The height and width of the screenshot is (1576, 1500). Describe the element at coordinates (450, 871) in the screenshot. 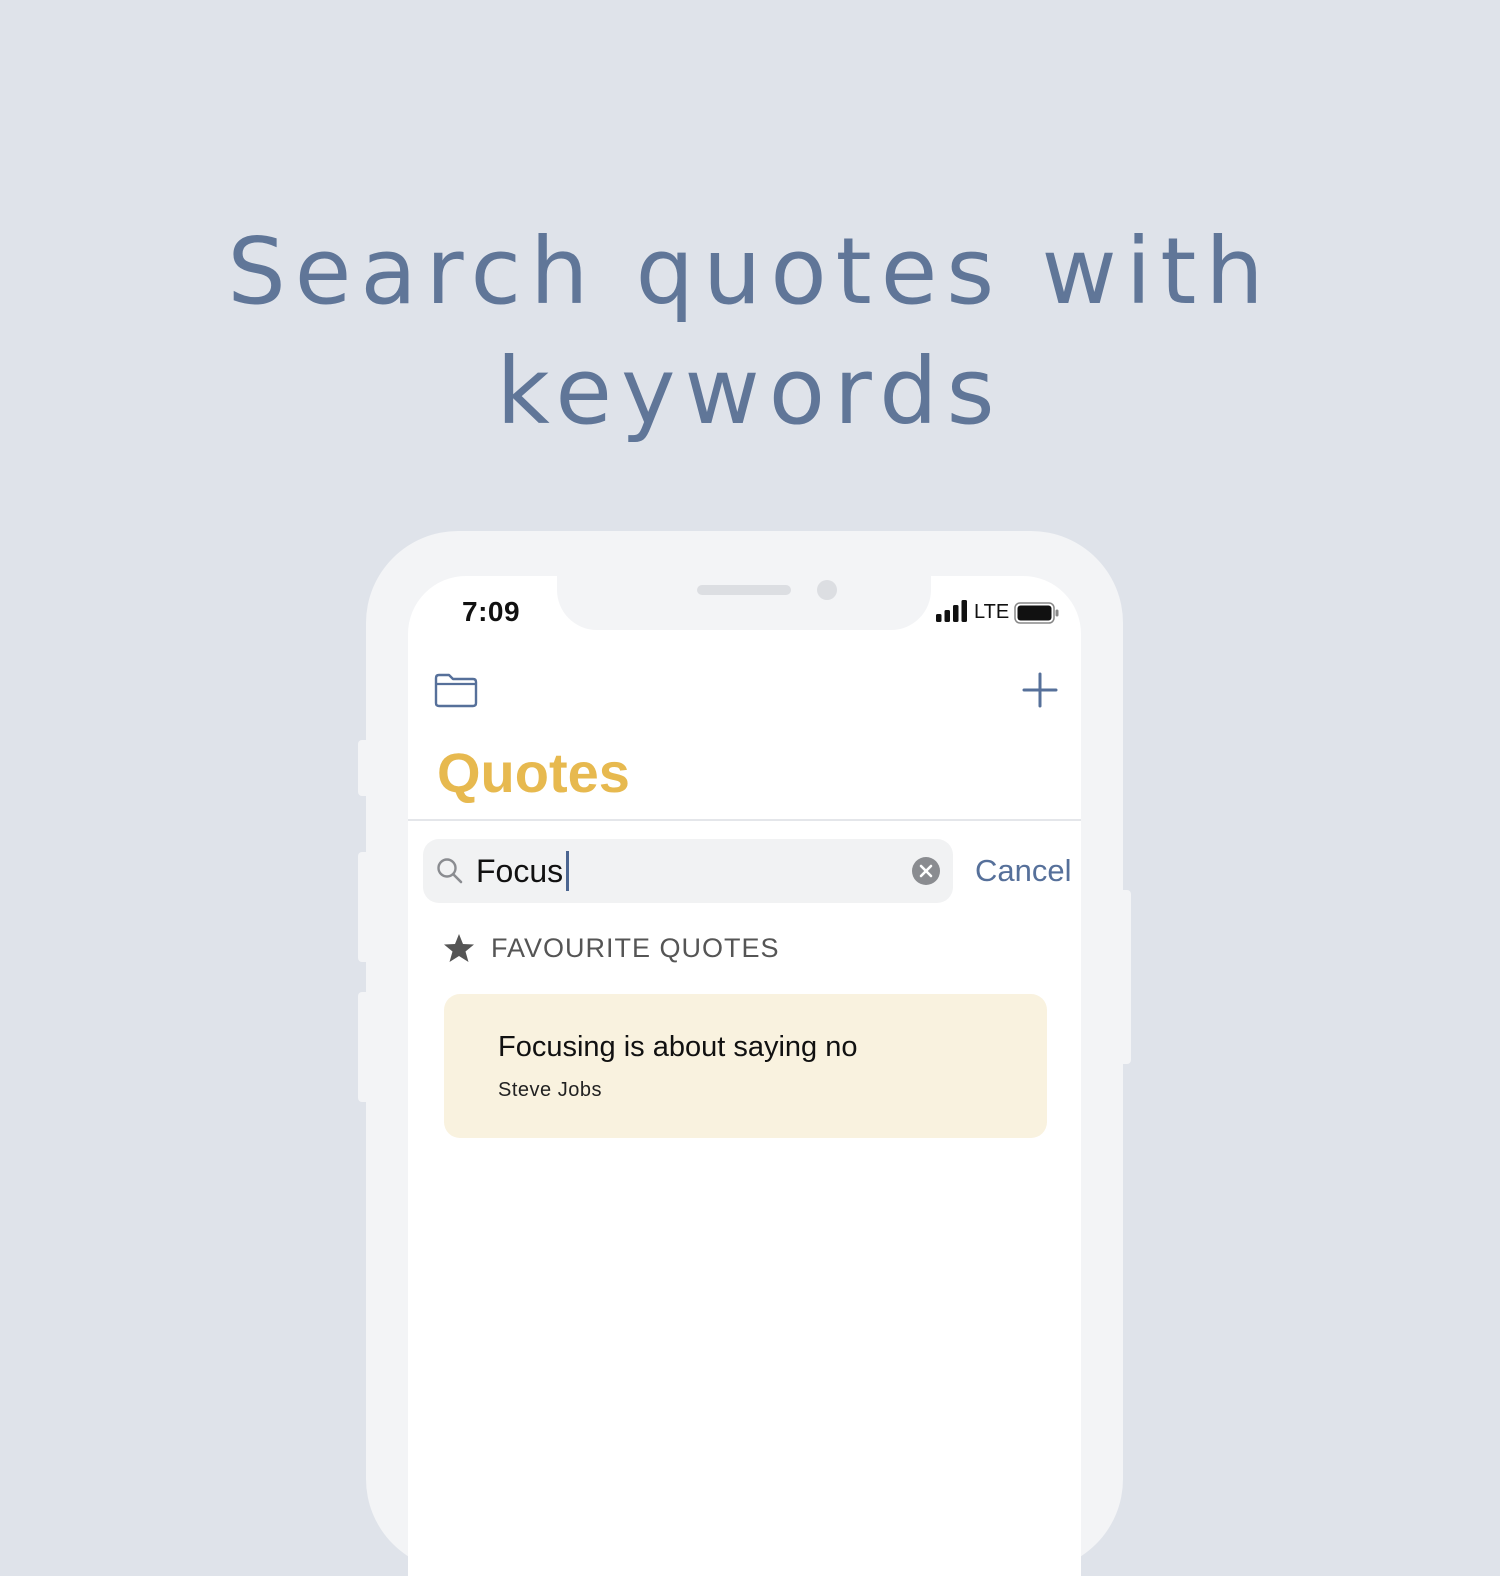

I see `search-icon` at that location.